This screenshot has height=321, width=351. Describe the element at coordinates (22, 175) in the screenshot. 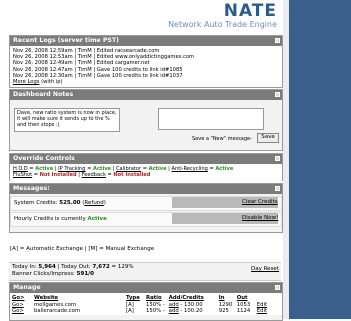

I see `flushot-link: FluShot` at that location.